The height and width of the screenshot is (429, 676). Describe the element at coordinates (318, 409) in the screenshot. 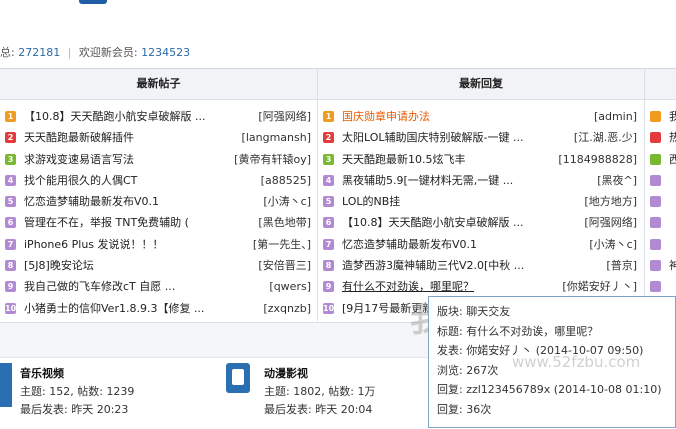

I see `forum-last-post: 最后发表: 昨天 20:04` at that location.